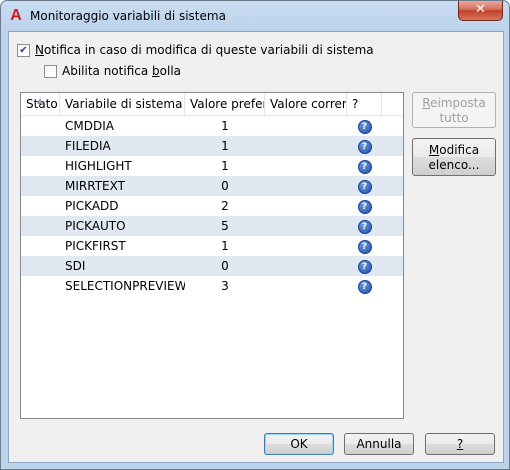 The image size is (510, 470). What do you see at coordinates (122, 246) in the screenshot?
I see `row-variable-name: PICKFIRST` at bounding box center [122, 246].